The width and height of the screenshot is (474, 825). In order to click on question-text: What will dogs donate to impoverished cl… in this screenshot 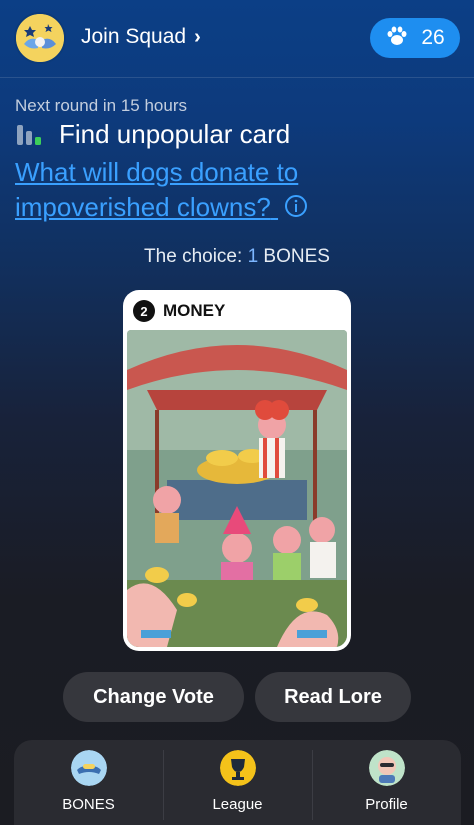, I will do `click(157, 189)`.